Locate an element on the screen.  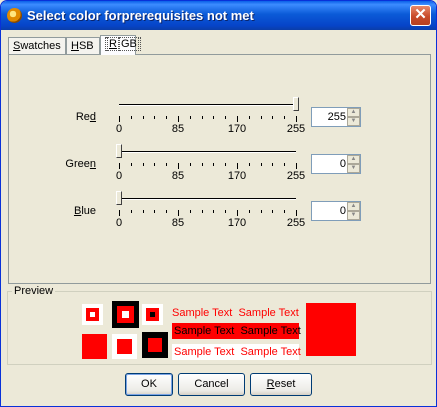
tab-label-rgb: R GB is located at coordinates (123, 44).